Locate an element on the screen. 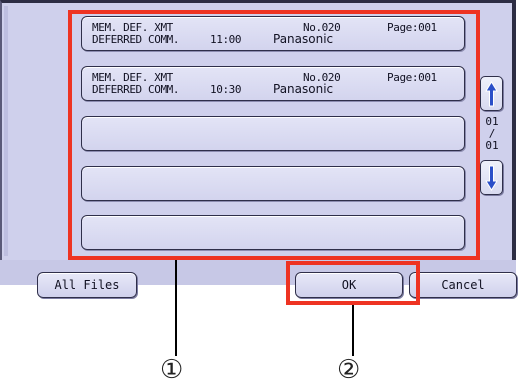  page-current: 01 is located at coordinates (492, 121).